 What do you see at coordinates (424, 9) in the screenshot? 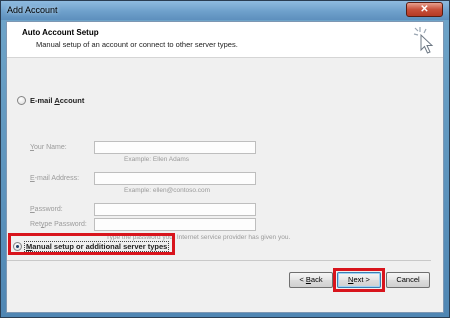
I see `close-button: ✕` at bounding box center [424, 9].